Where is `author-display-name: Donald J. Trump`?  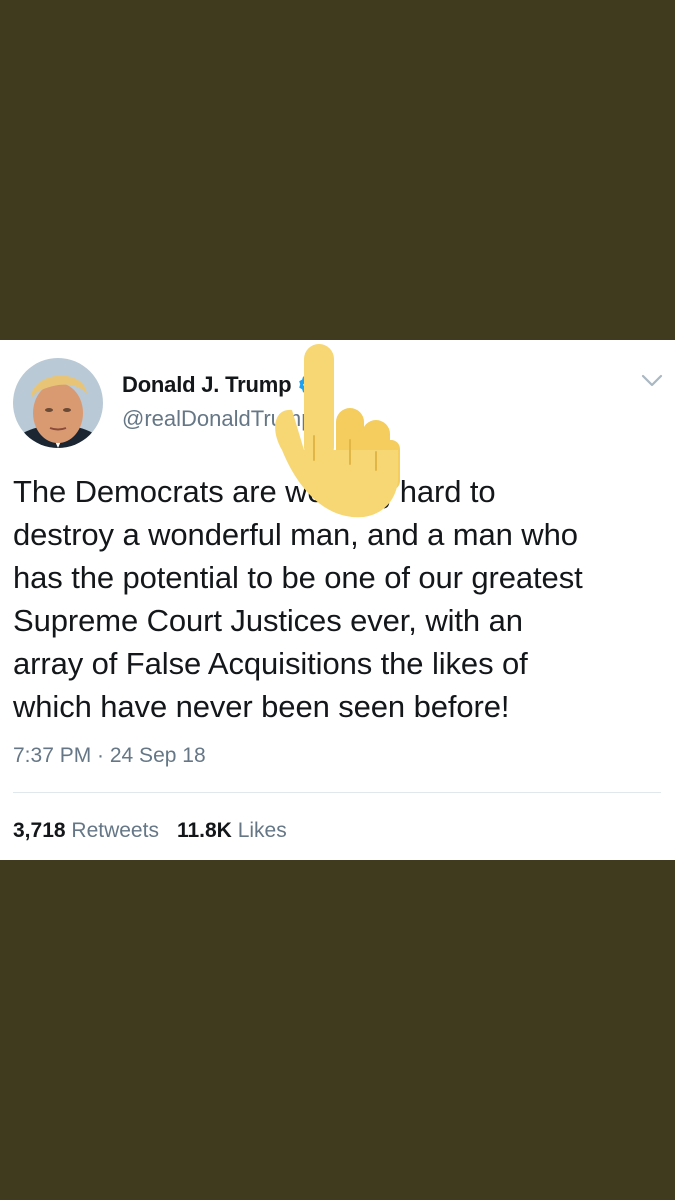
author-display-name: Donald J. Trump is located at coordinates (207, 385).